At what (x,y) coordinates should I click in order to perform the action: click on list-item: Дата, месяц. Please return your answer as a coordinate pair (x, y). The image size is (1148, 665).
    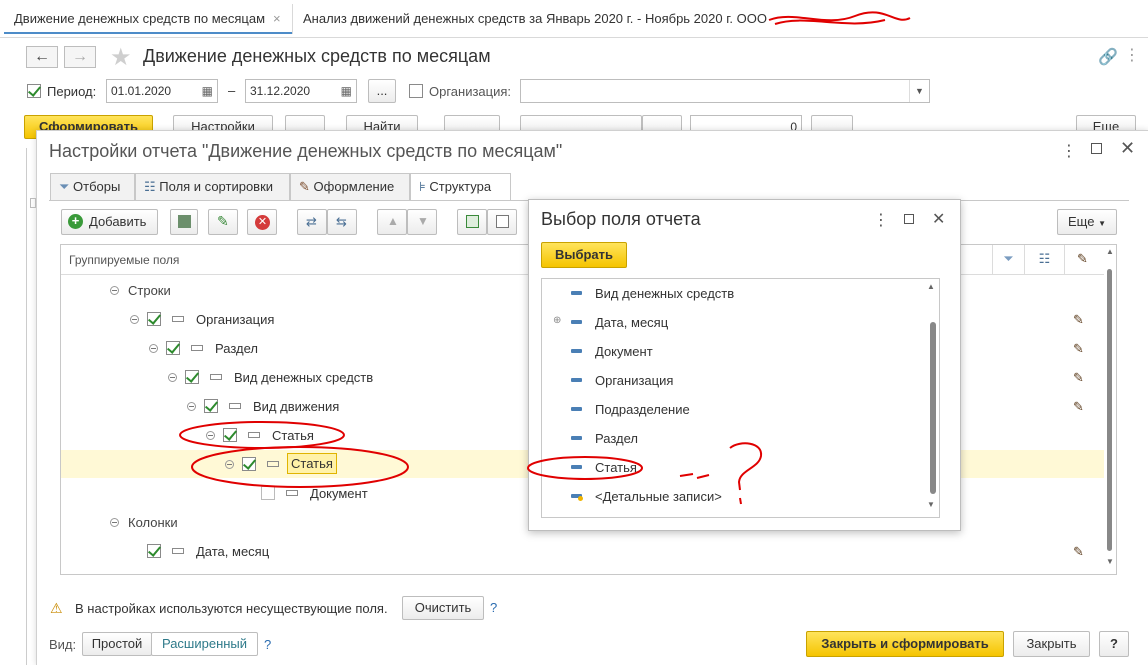
    Looking at the image, I should click on (631, 322).